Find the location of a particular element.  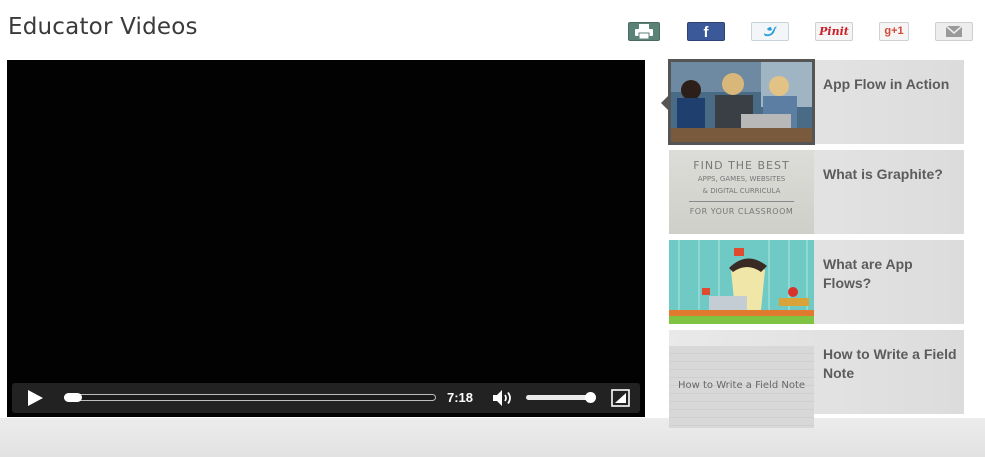

classroom-photo is located at coordinates (741, 102).